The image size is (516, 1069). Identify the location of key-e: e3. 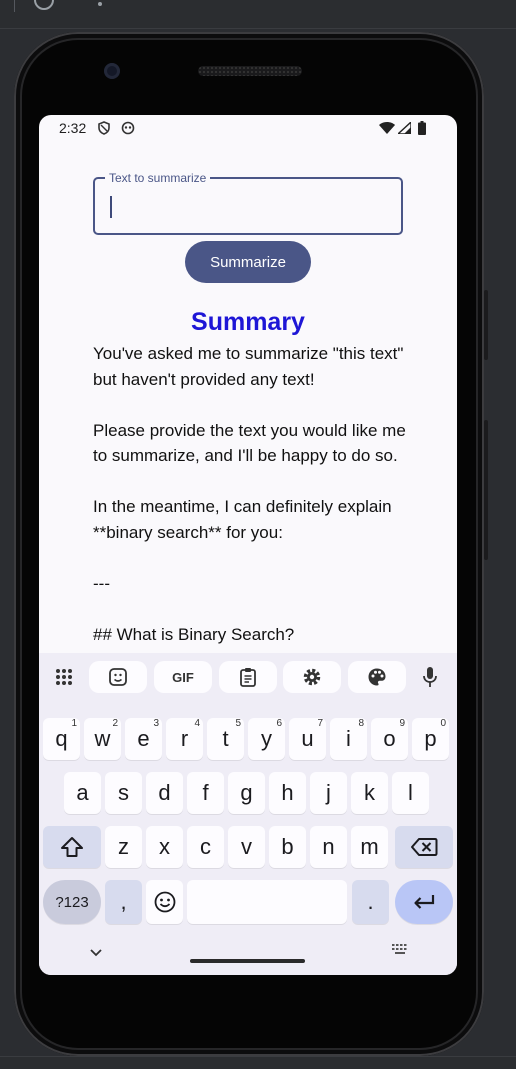
(143, 739).